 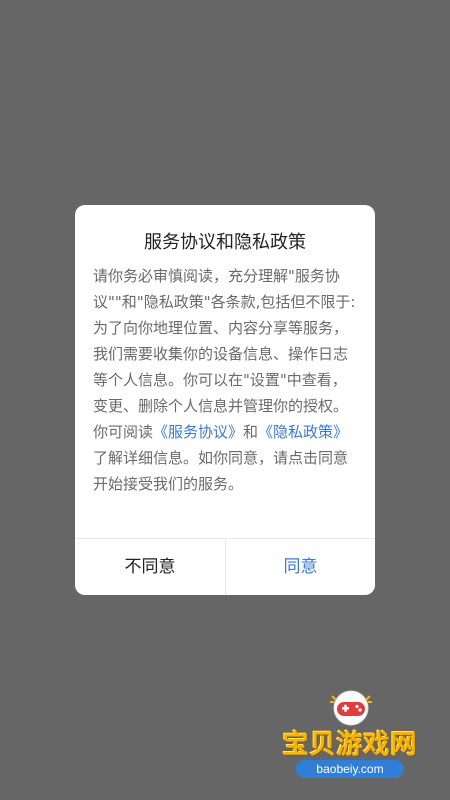 What do you see at coordinates (350, 769) in the screenshot?
I see `watermark-url: baobeiy.com` at bounding box center [350, 769].